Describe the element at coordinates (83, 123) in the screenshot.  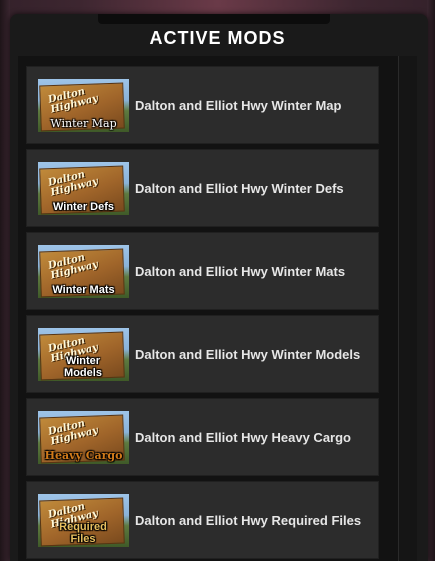
I see `thumbnail-caption: Winter Map` at that location.